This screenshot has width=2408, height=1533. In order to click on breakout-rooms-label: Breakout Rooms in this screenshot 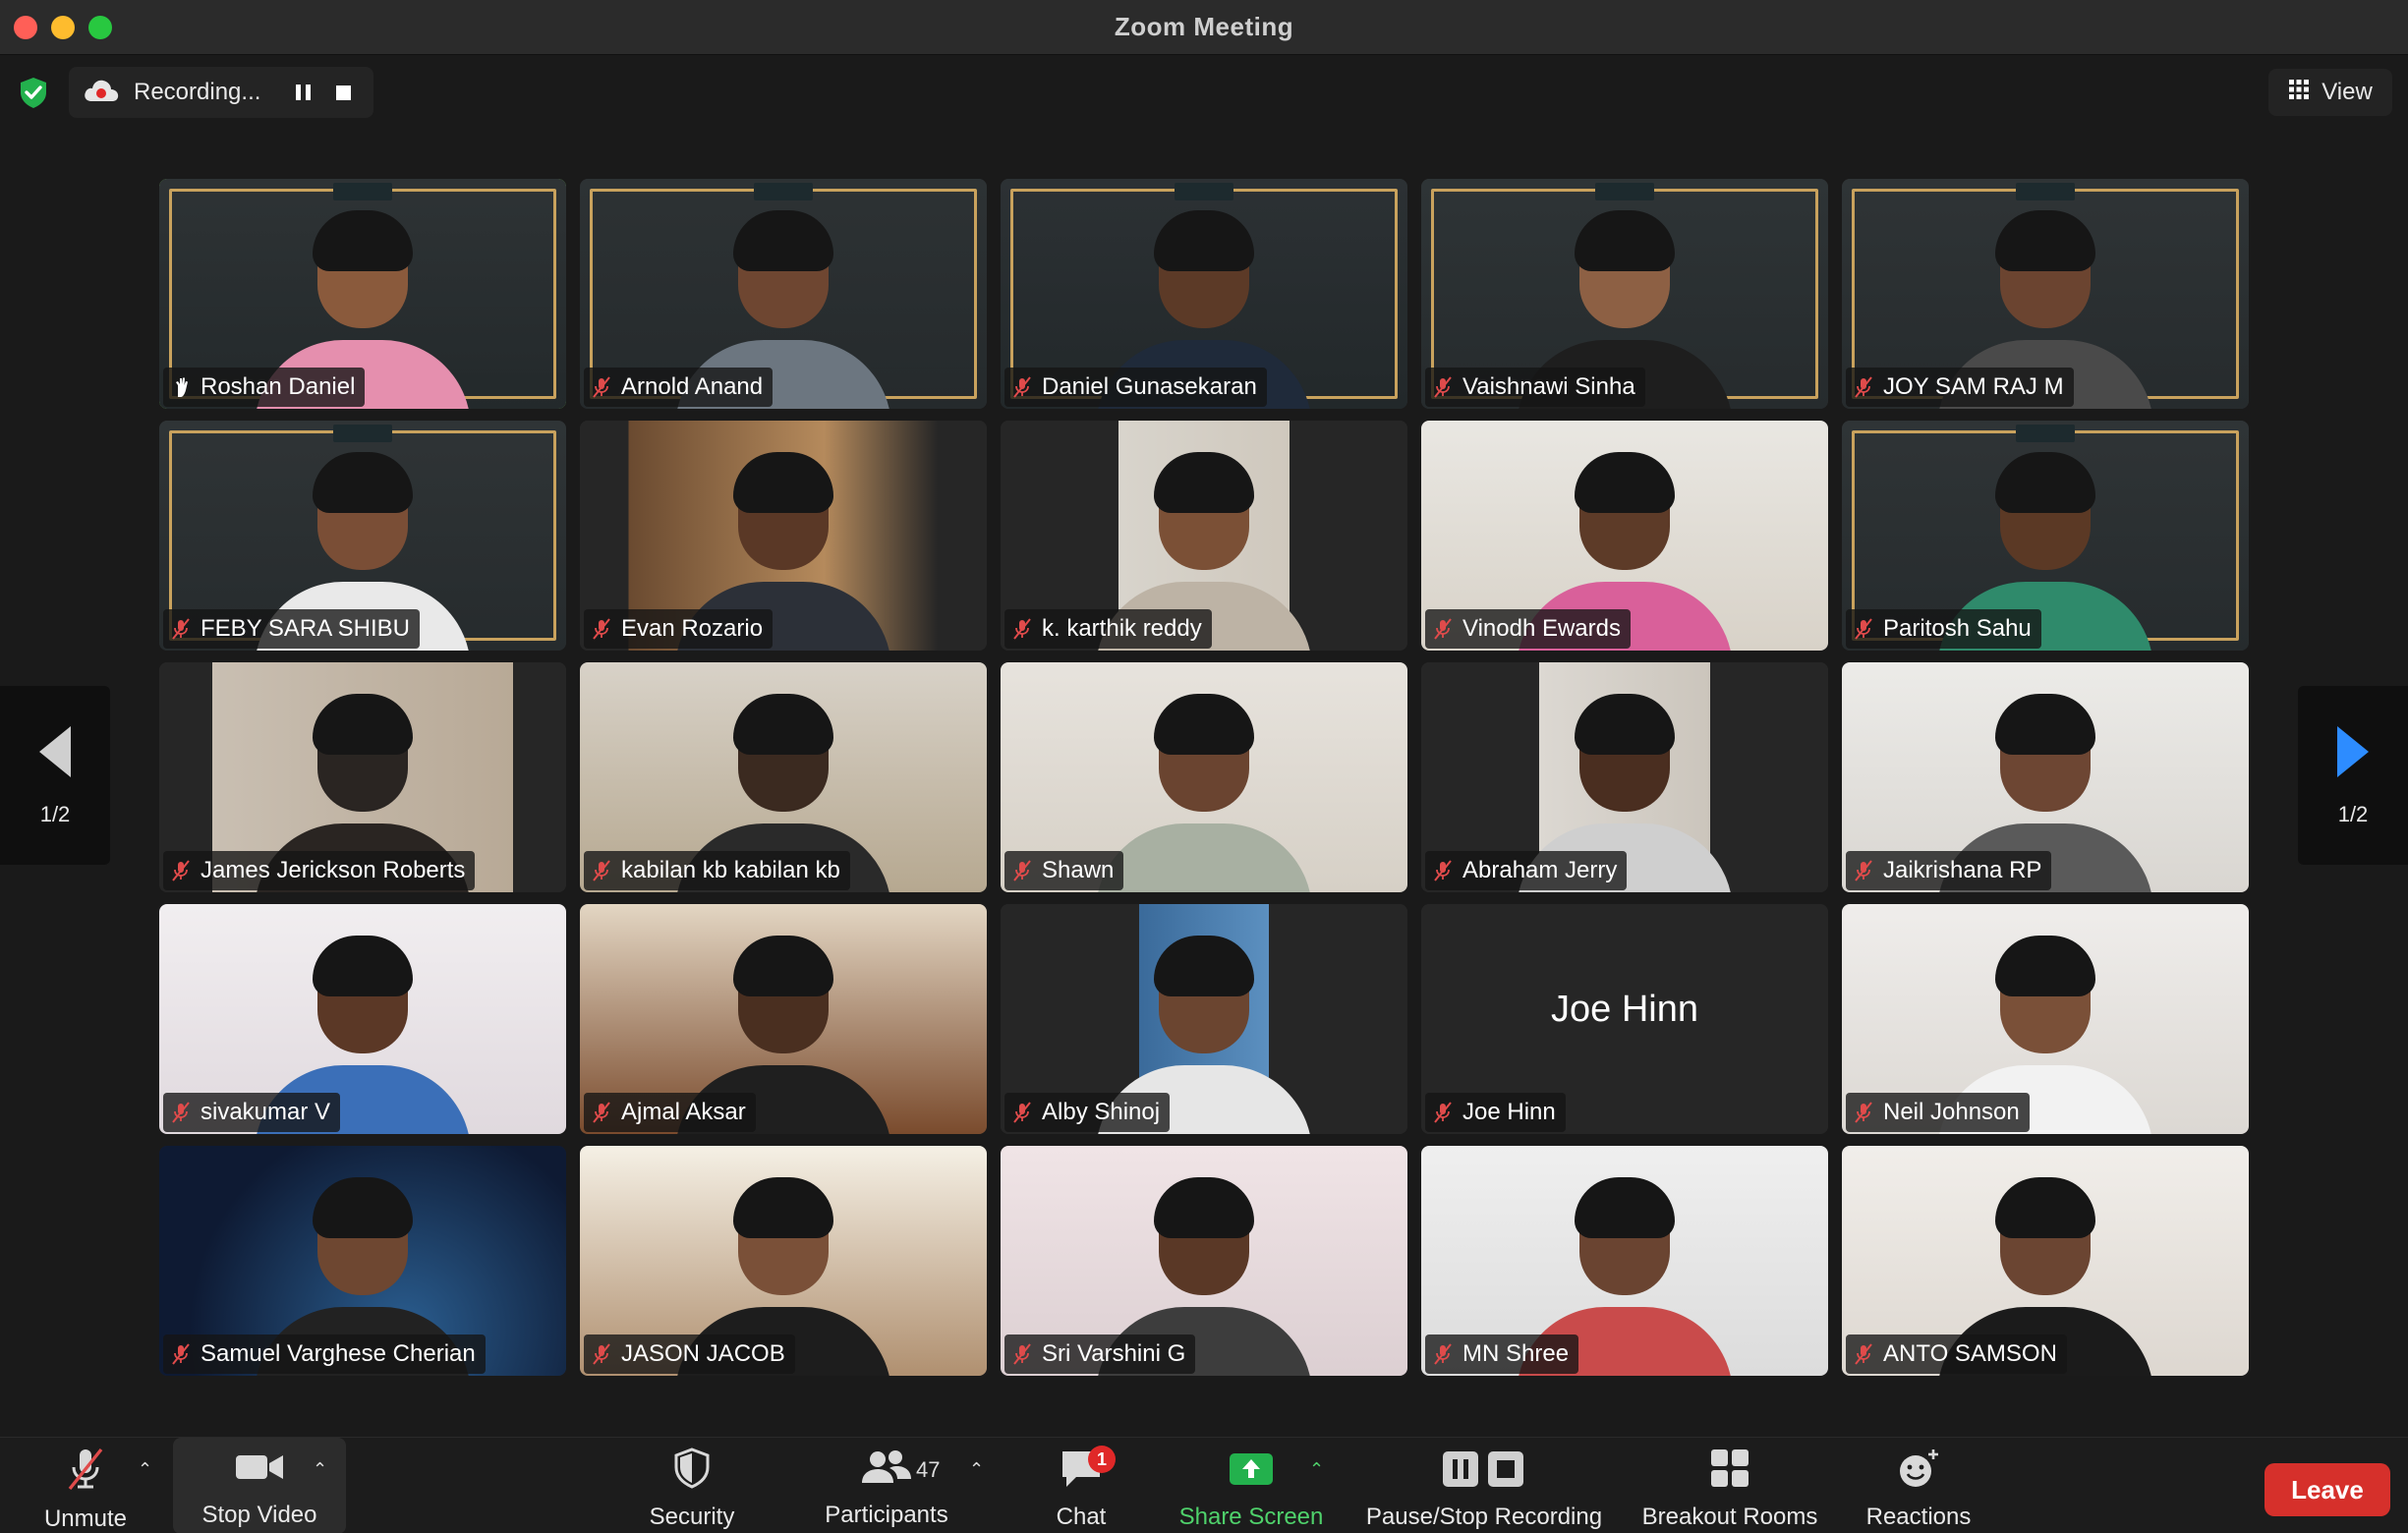, I will do `click(1729, 1517)`.